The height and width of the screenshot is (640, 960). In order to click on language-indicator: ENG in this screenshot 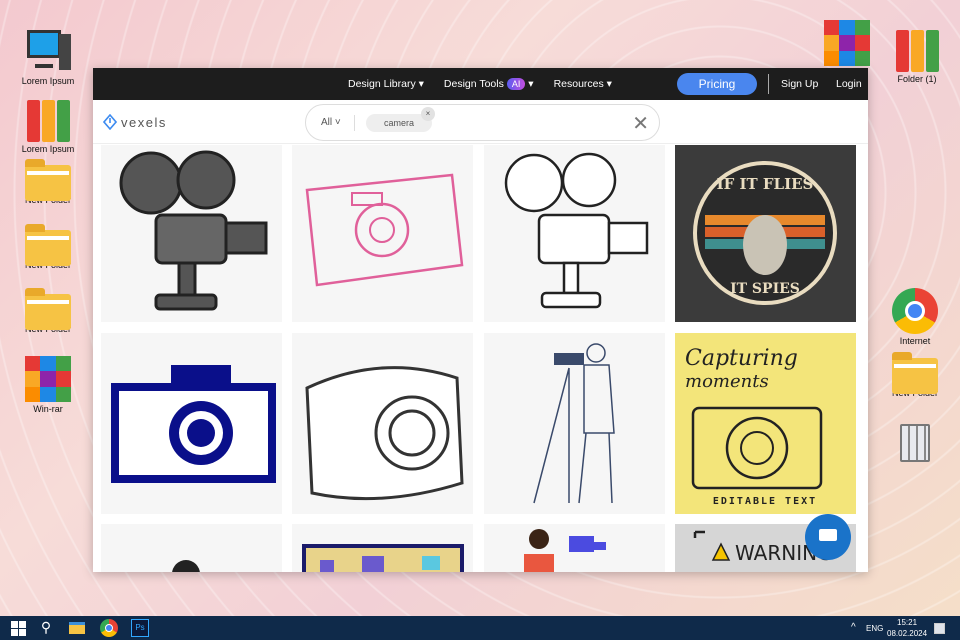, I will do `click(874, 628)`.